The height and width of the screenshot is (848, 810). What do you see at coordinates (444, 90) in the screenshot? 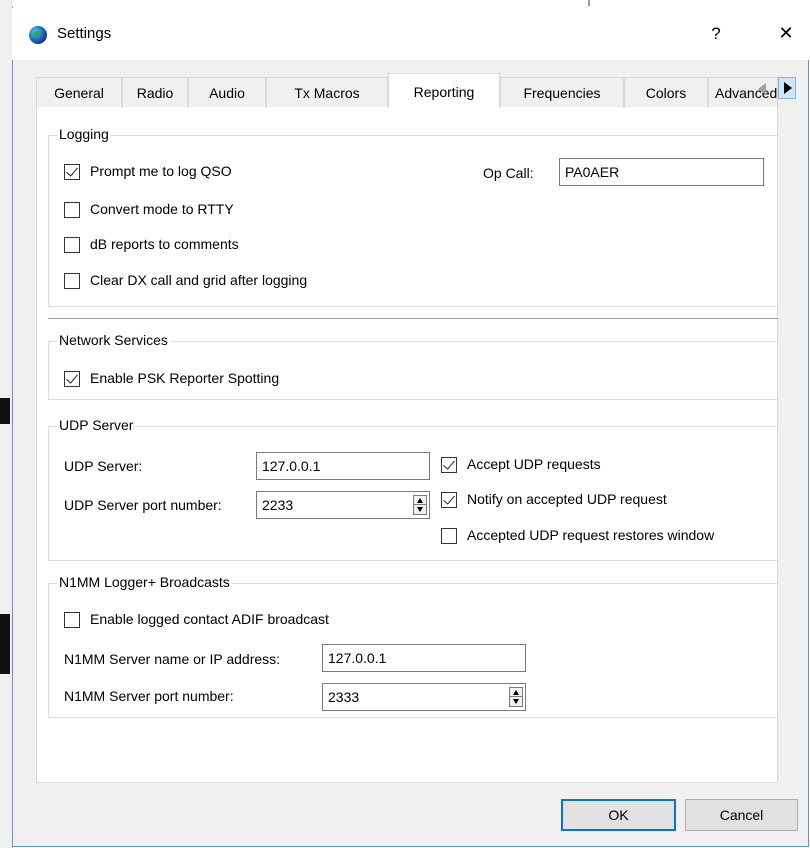
I see `tab-reporting: Reporting` at bounding box center [444, 90].